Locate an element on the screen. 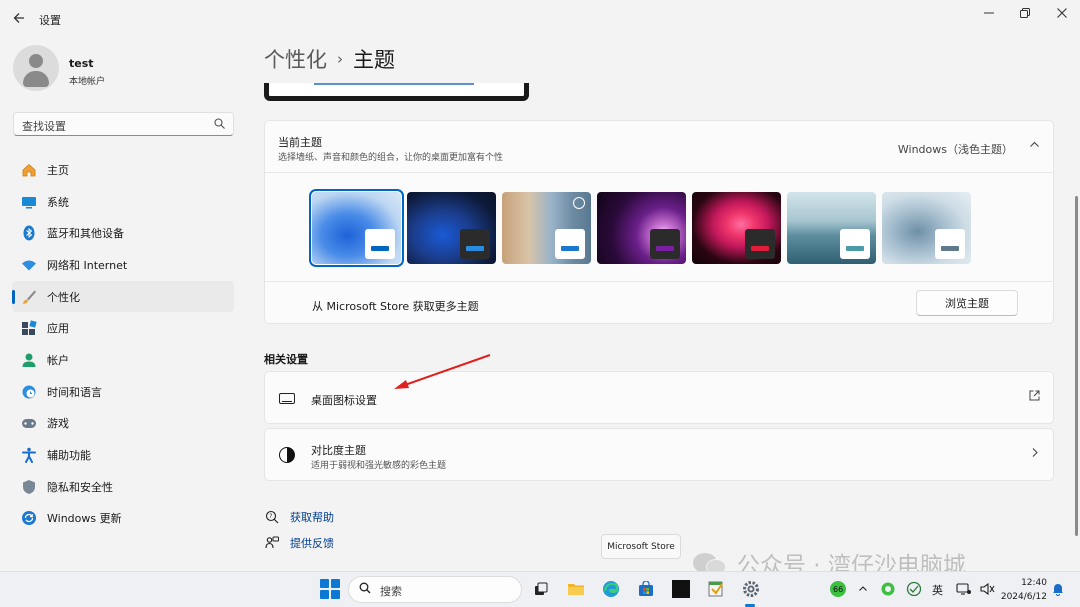  sidebar-item-accounts: 帐户 is located at coordinates (123, 360).